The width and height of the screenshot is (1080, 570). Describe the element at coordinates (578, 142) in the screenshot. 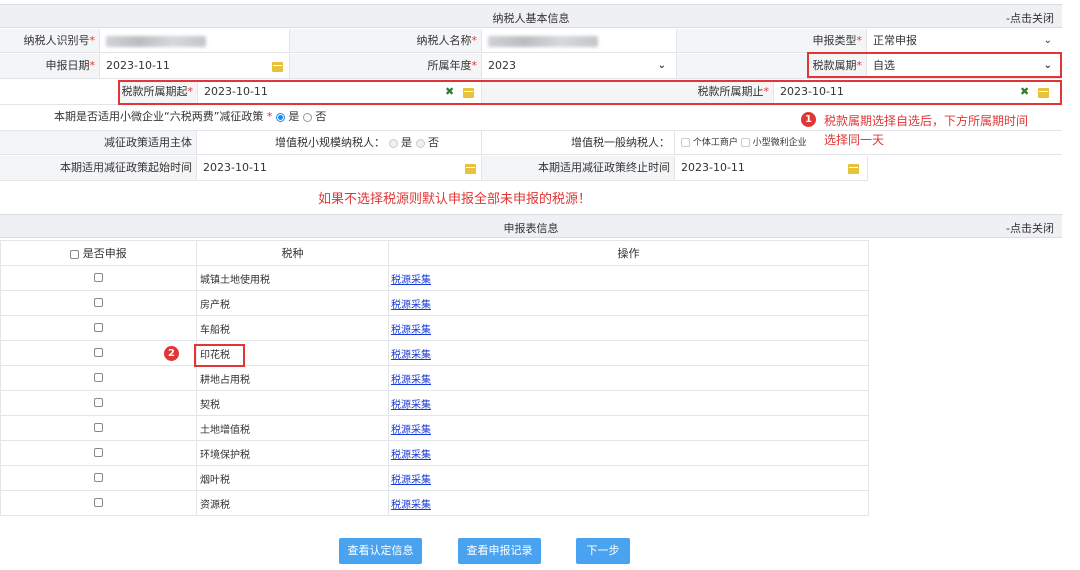

I see `general-vat-label: 增值税一般纳税人：` at that location.